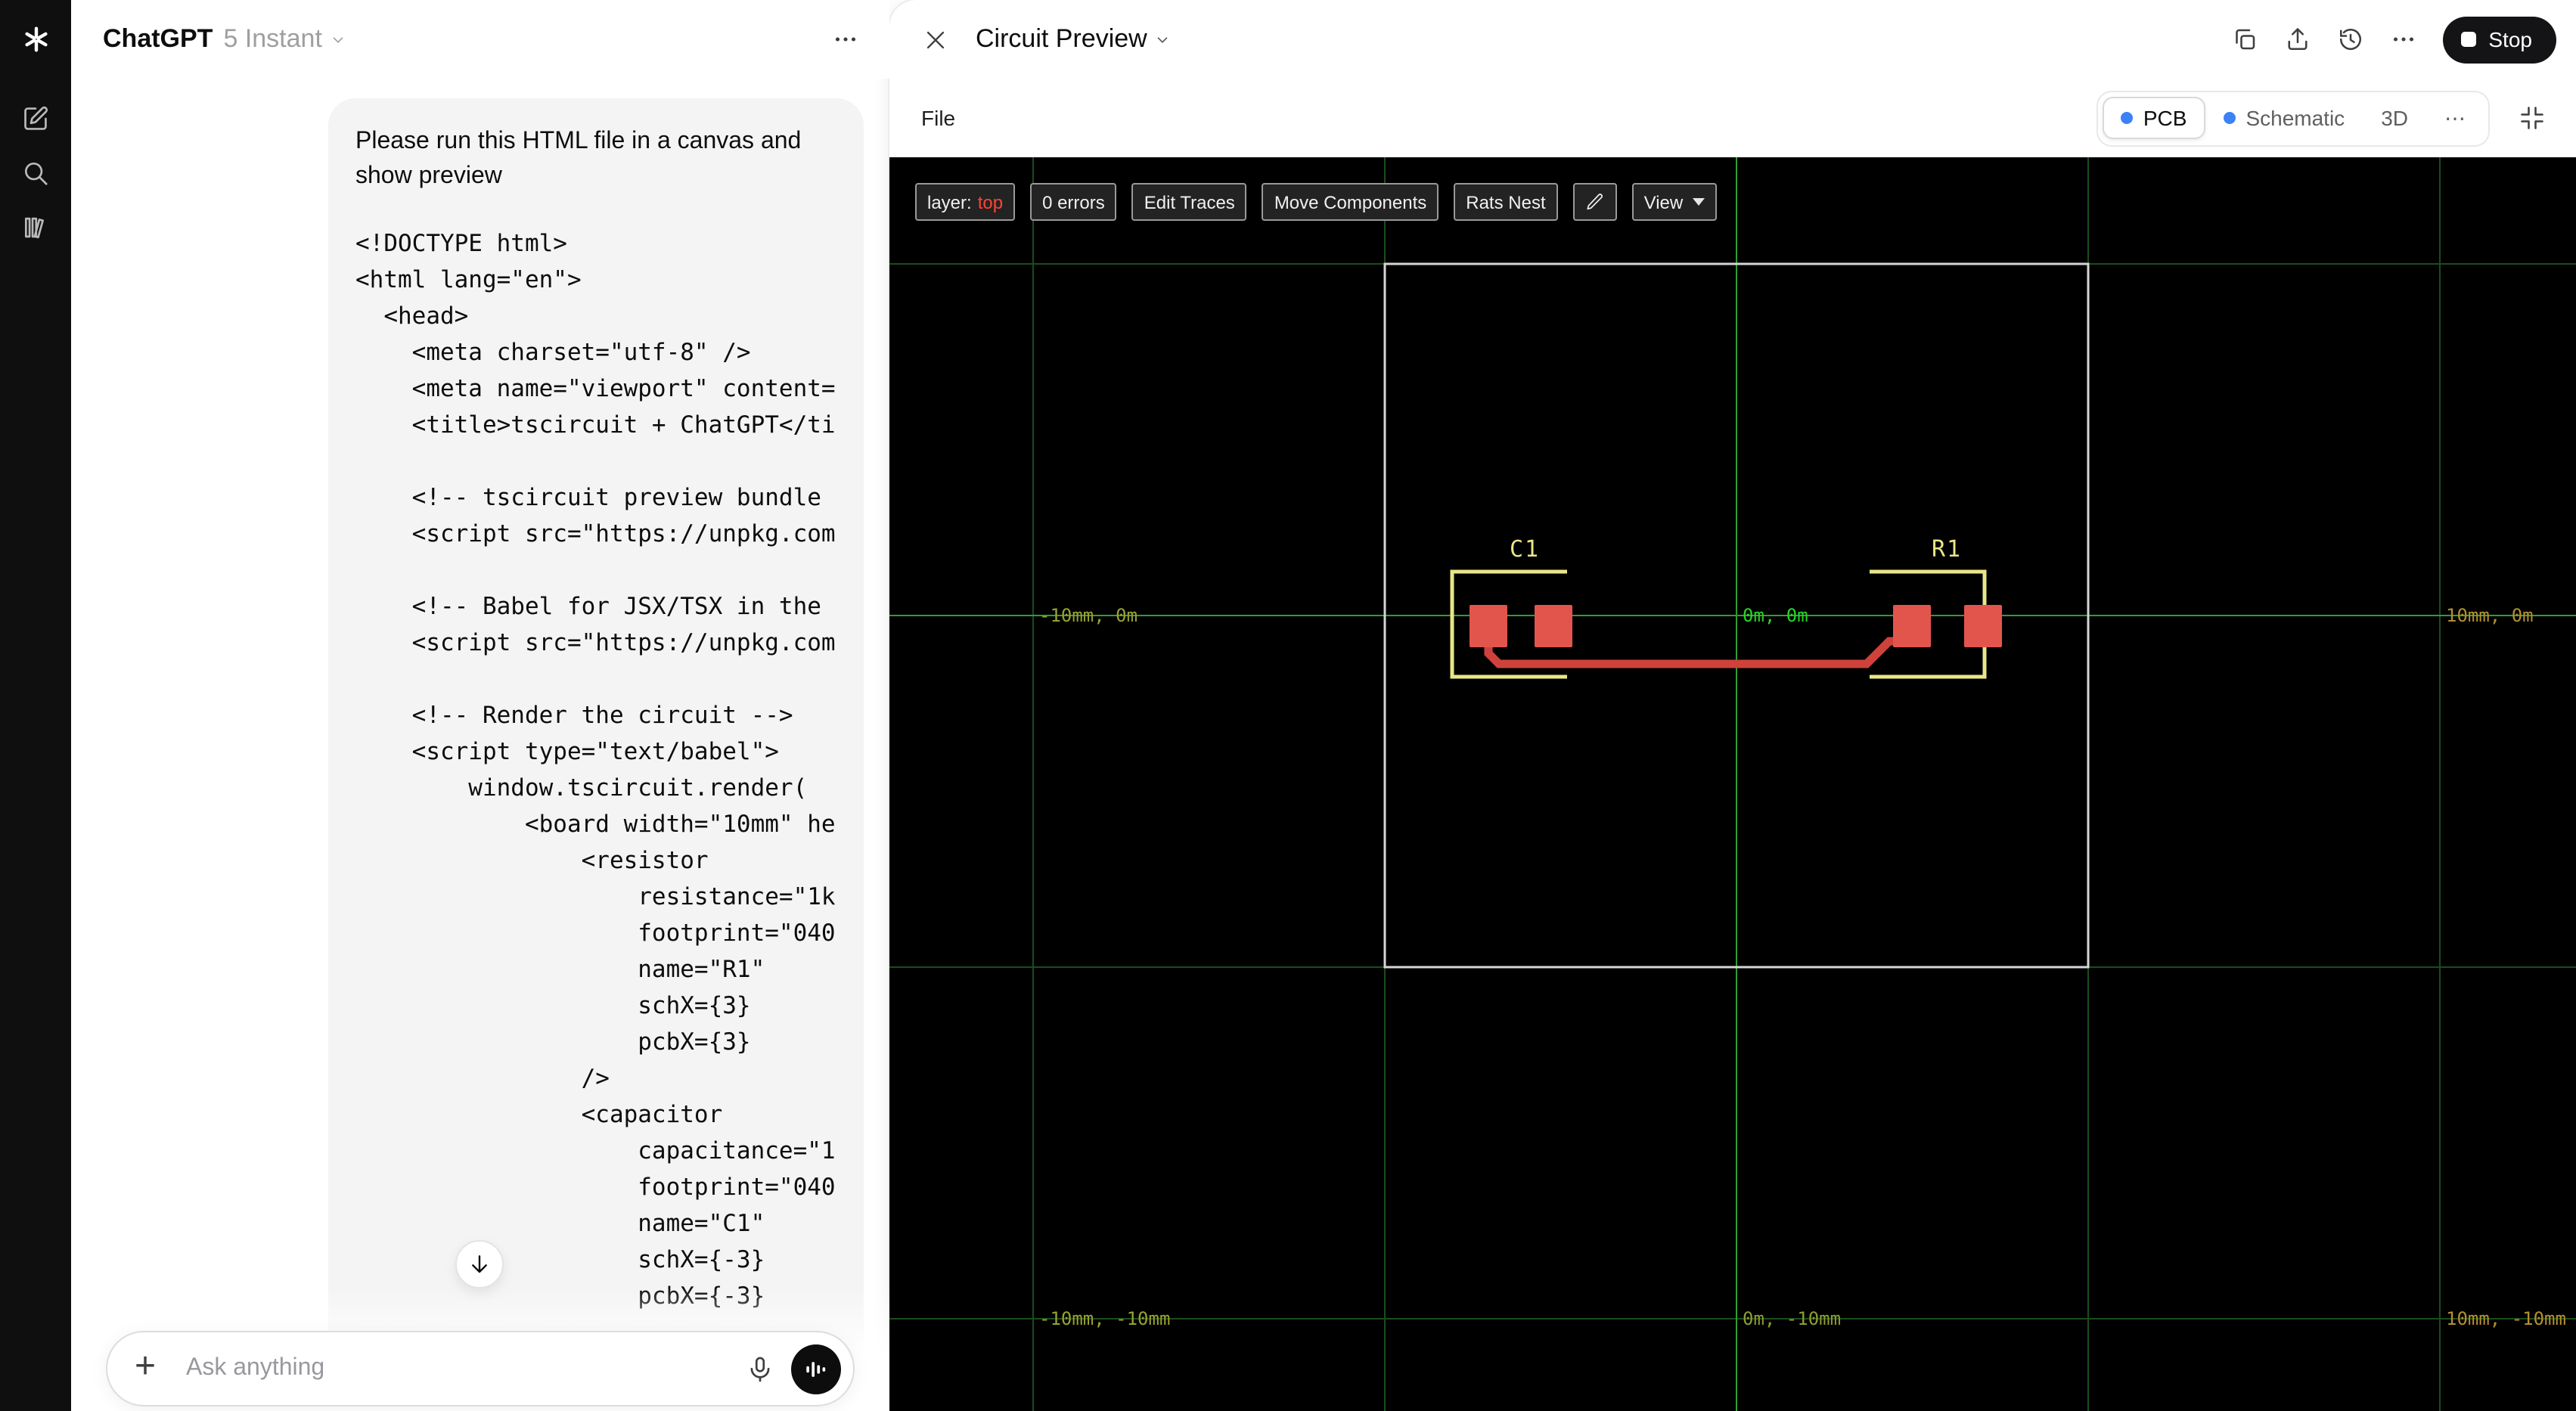 This screenshot has width=2576, height=1411. Describe the element at coordinates (1732, 118) in the screenshot. I see `canvas-menubar: File PCB Schematic 3D ⋯` at that location.